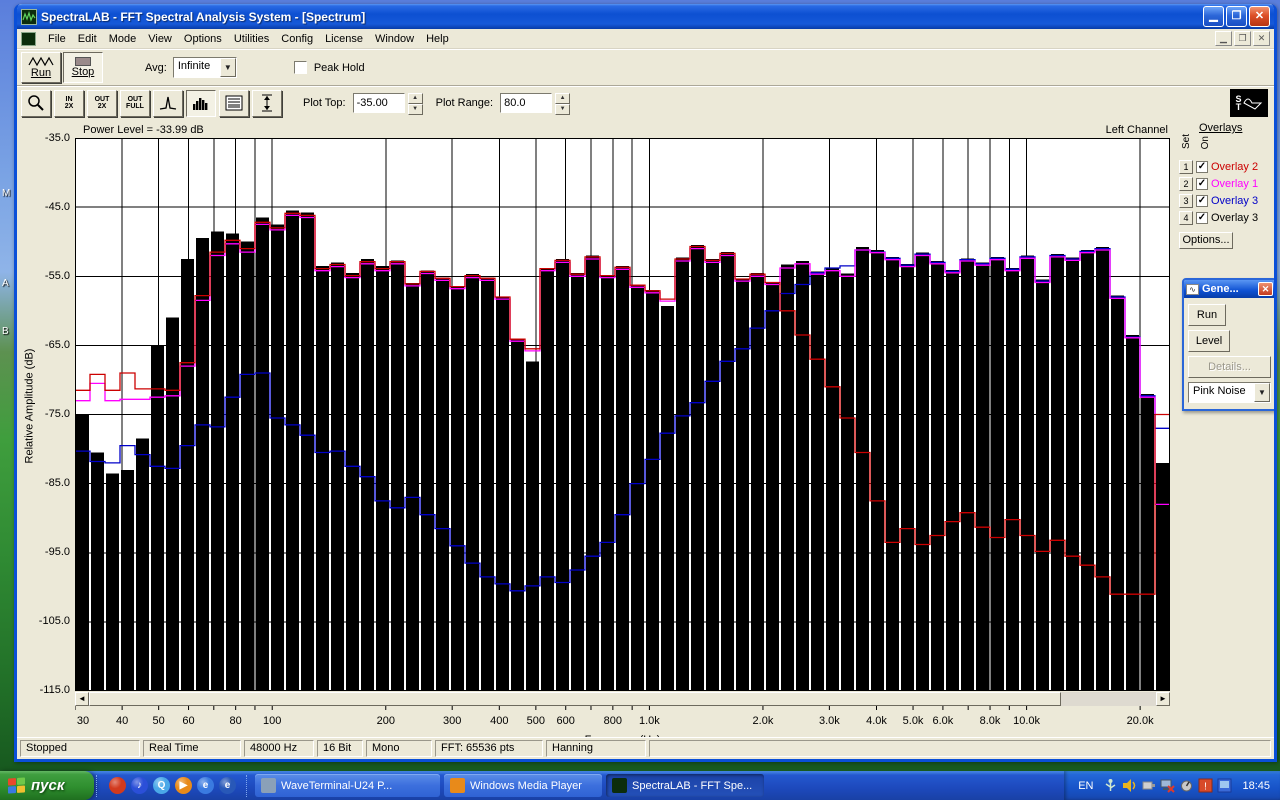  What do you see at coordinates (234, 103) in the screenshot?
I see `display-options-button` at bounding box center [234, 103].